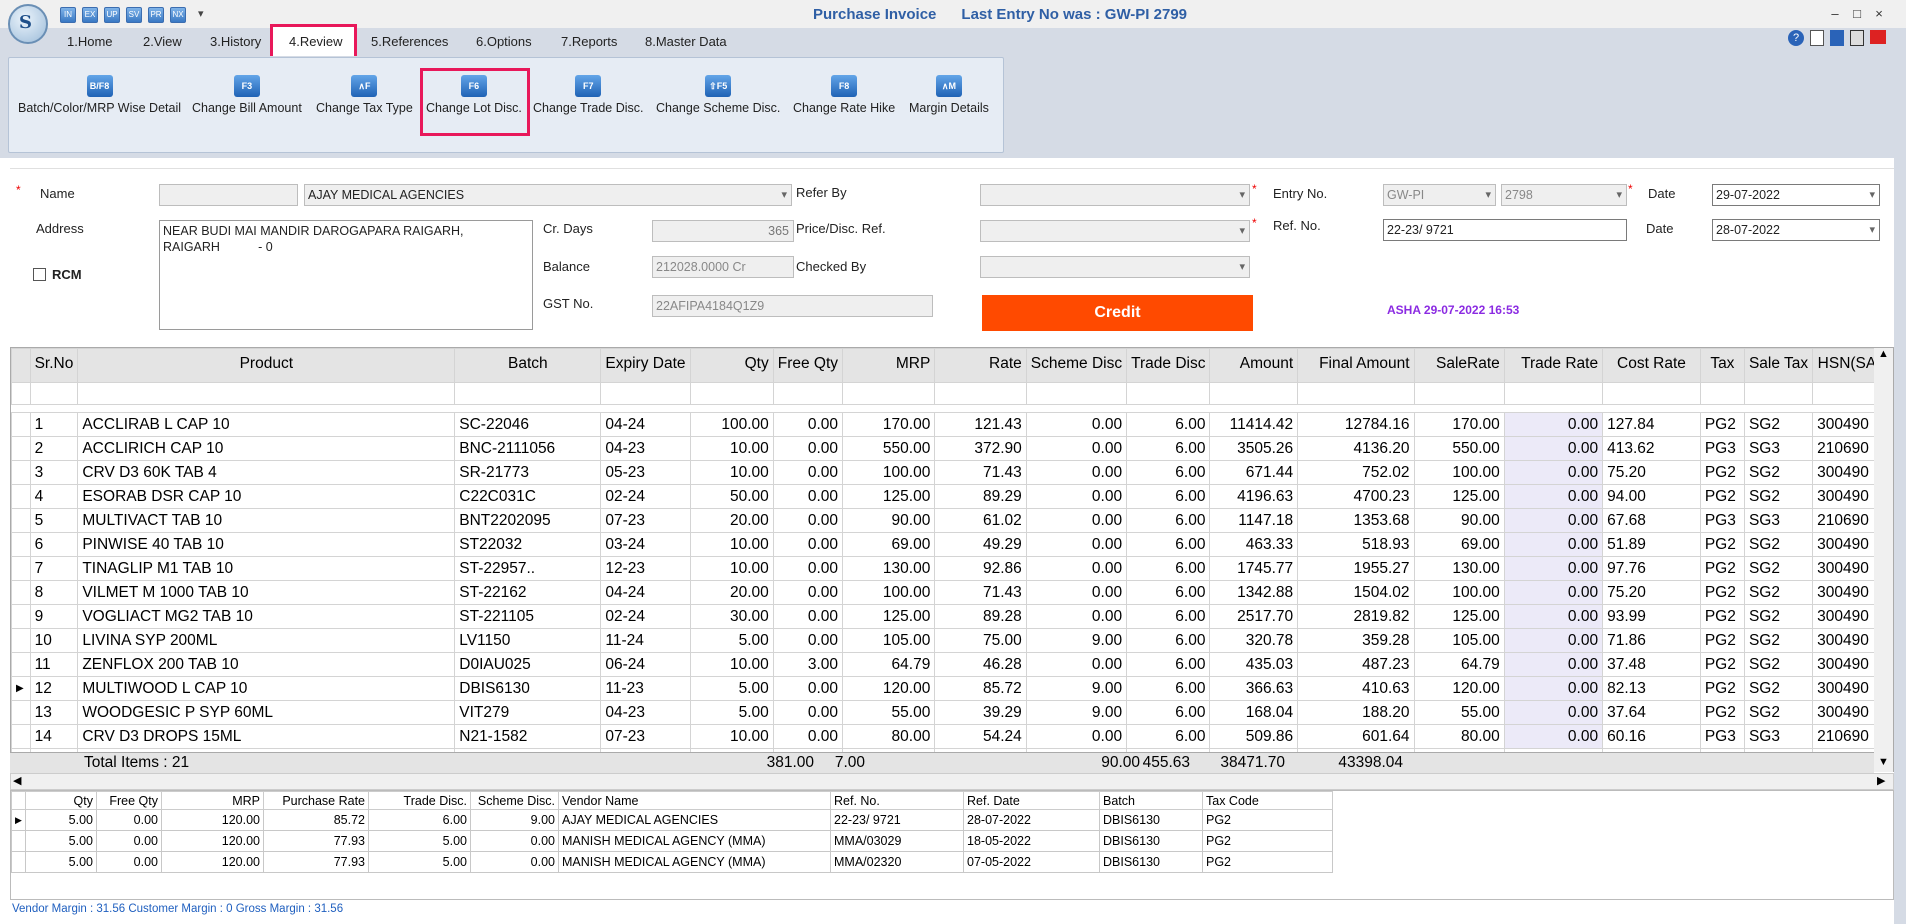 This screenshot has height=924, width=1906. Describe the element at coordinates (1356, 664) in the screenshot. I see `grid-cell: 487.23` at that location.